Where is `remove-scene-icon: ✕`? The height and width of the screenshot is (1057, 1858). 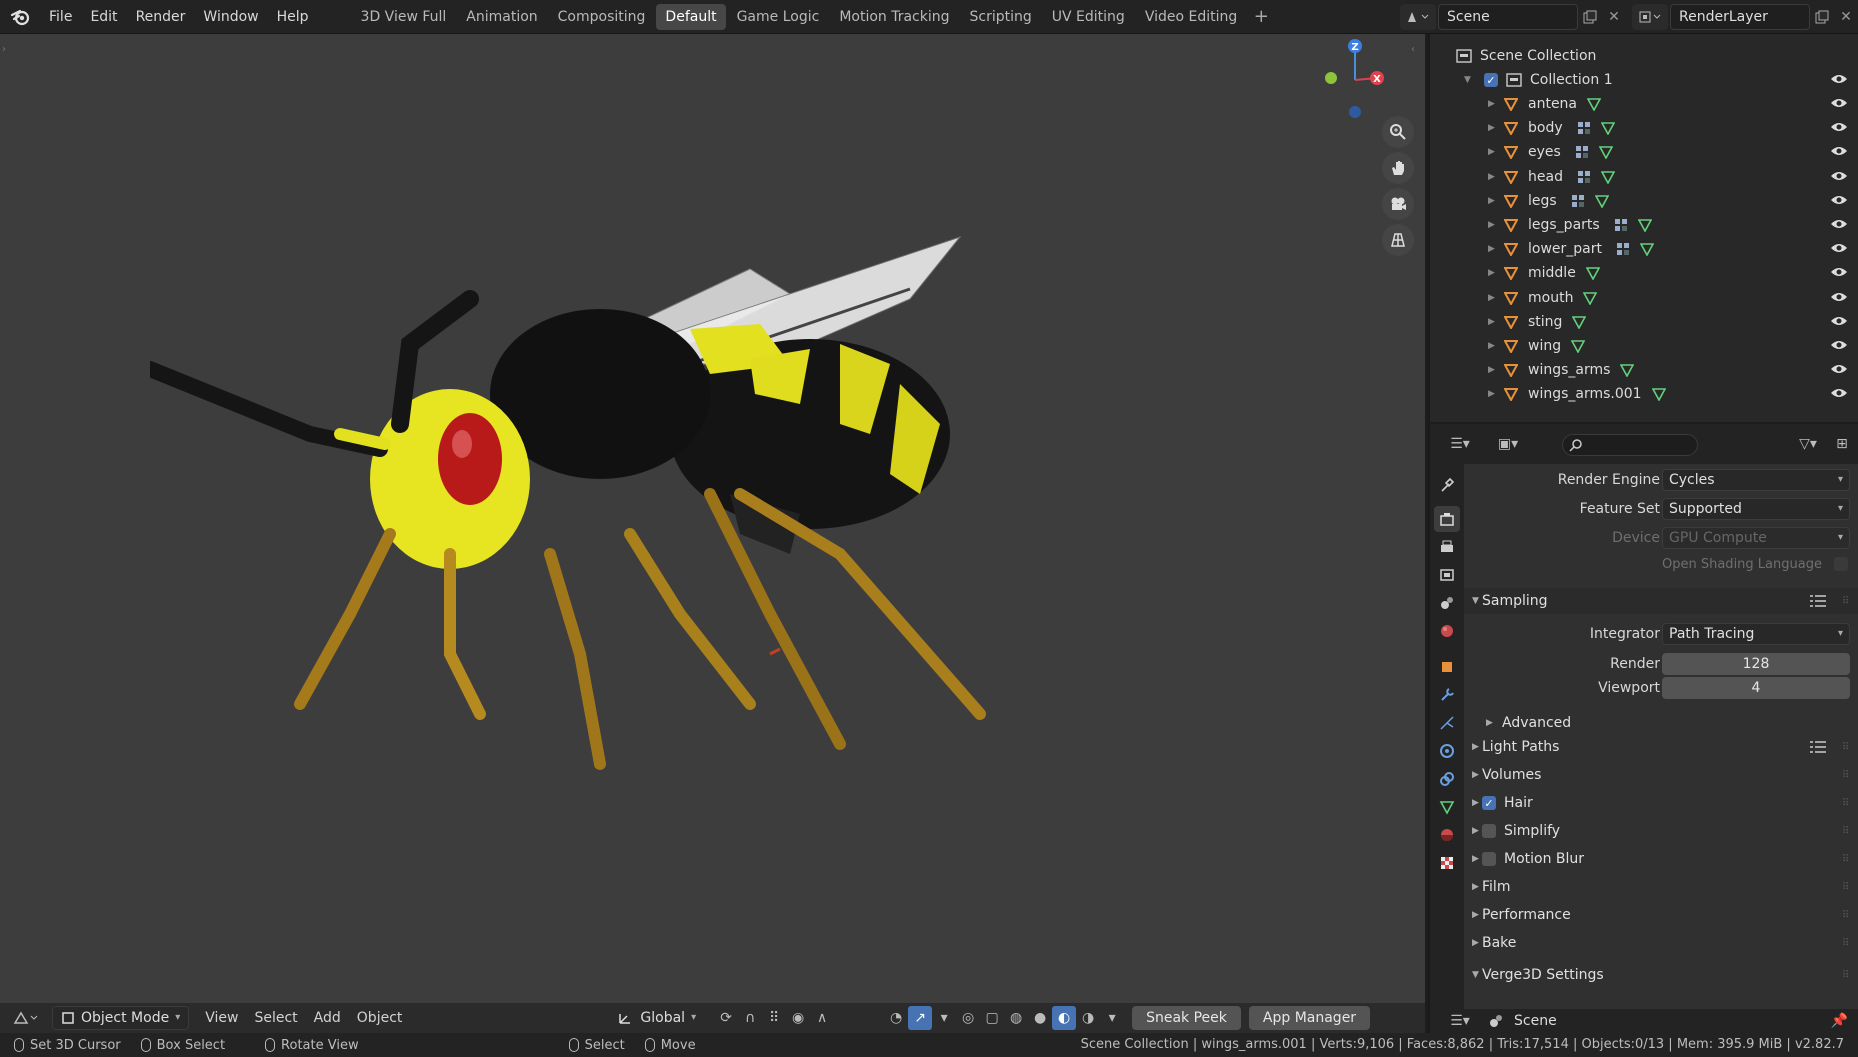
remove-scene-icon: ✕ is located at coordinates (1614, 17).